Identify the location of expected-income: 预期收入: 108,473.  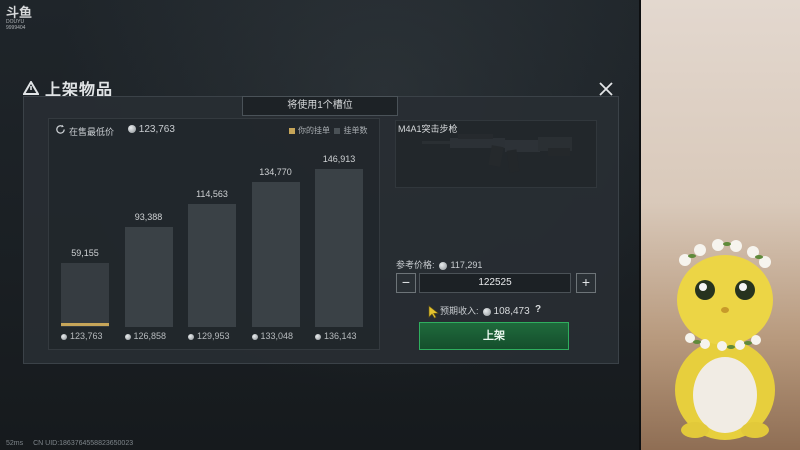
(485, 311).